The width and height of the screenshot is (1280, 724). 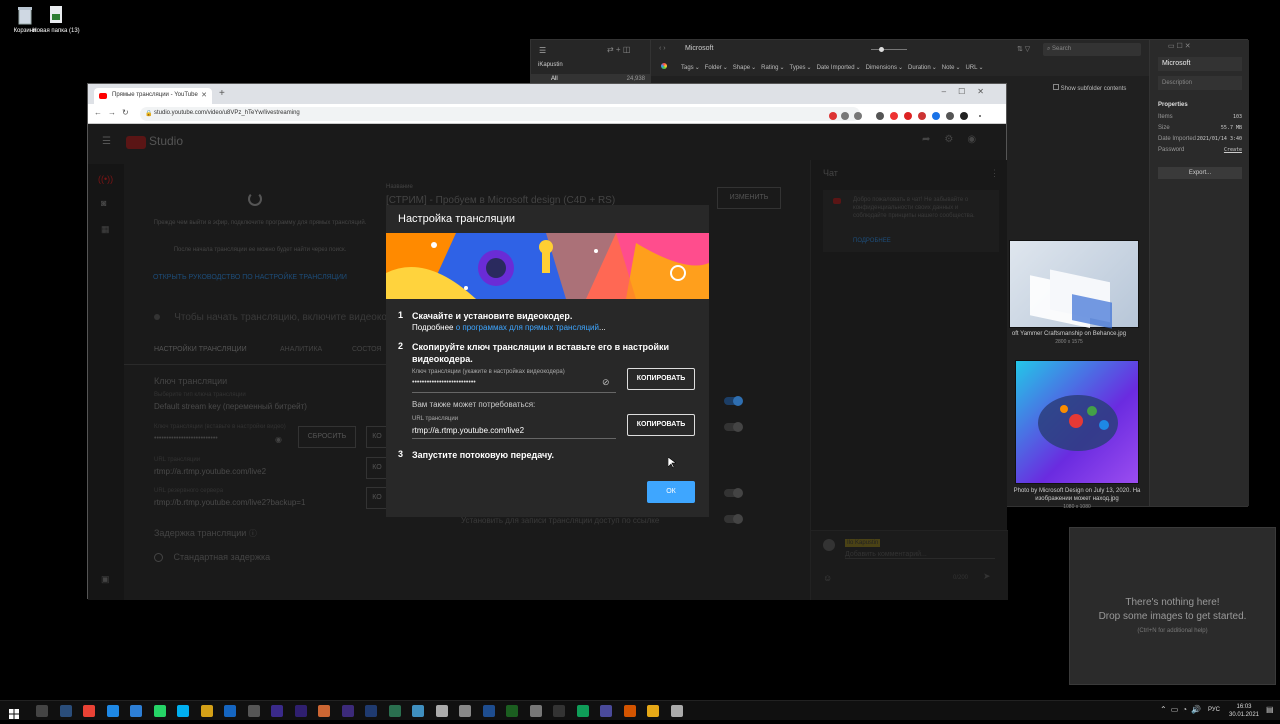 I want to click on studio-logo: Studio, so click(x=166, y=141).